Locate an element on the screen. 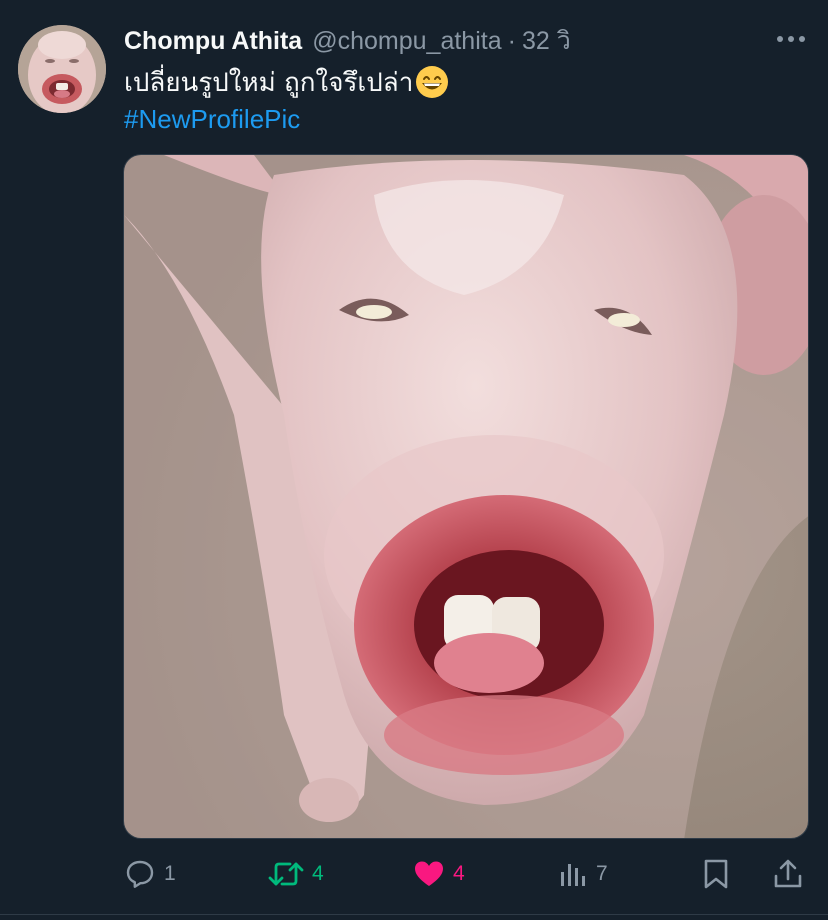  reply-button: 1 is located at coordinates (150, 874).